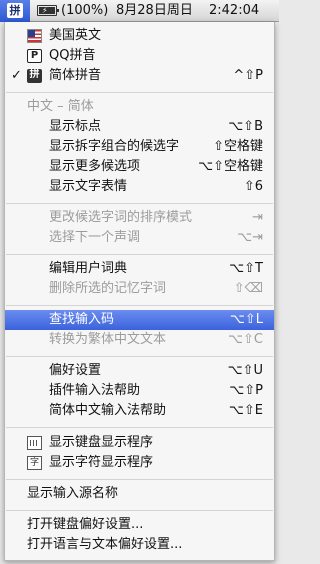  I want to click on shortcut-label: ⌥⇧T, so click(246, 268).